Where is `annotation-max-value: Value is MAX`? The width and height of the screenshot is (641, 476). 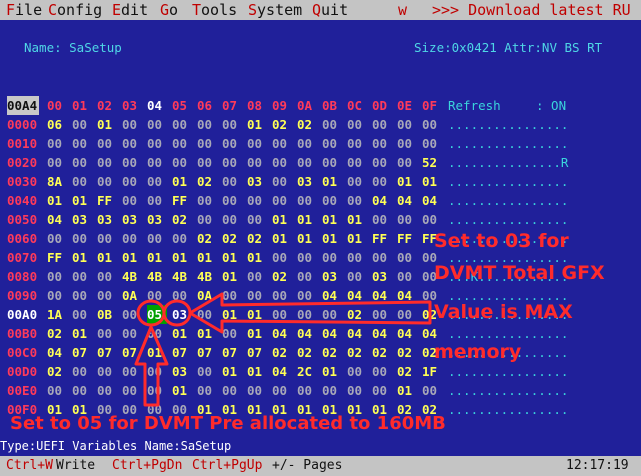
annotation-max-value: Value is MAX is located at coordinates (503, 312).